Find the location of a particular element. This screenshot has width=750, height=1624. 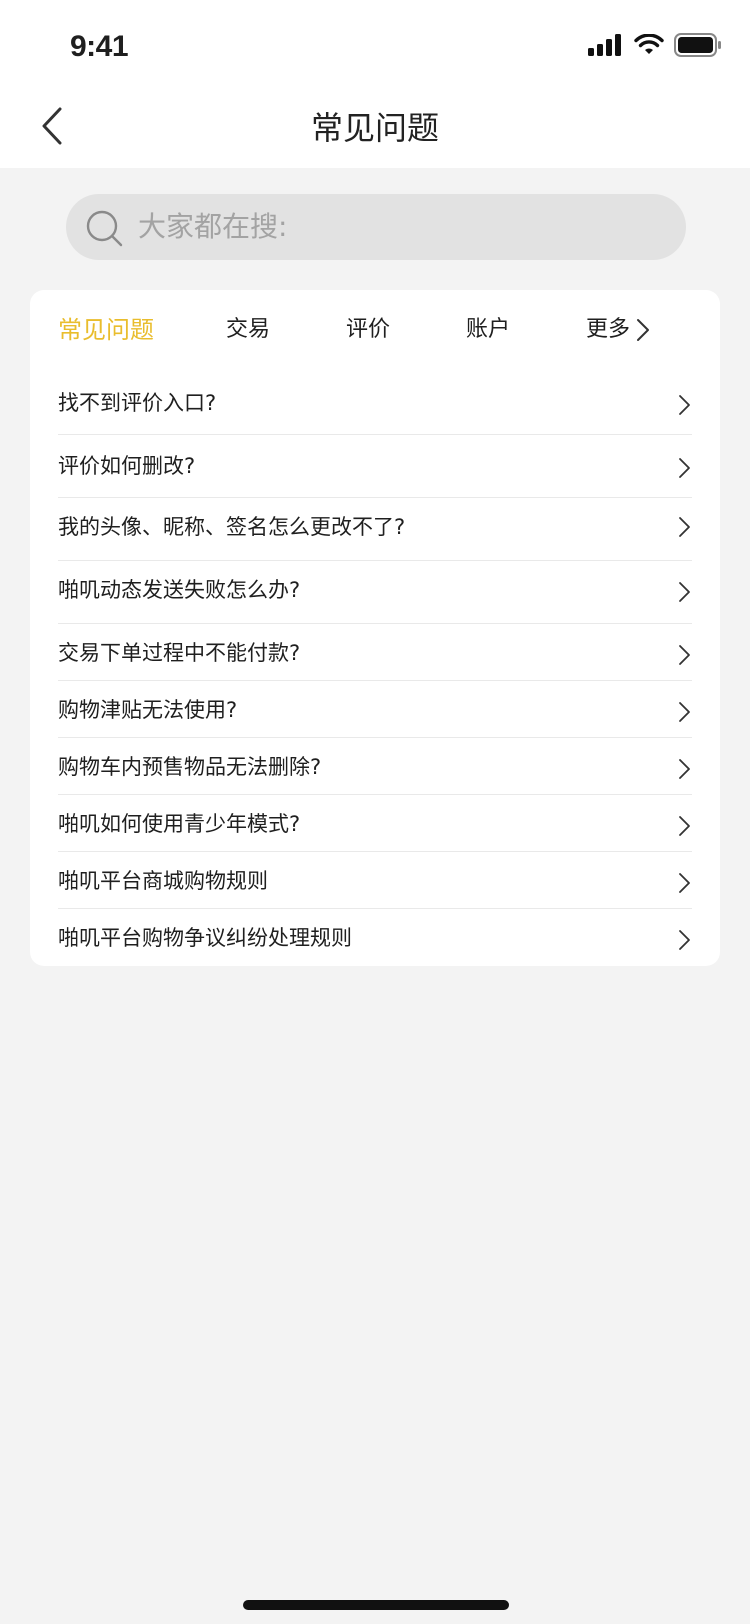

faq-item: 啪叽平台商城购物规则 is located at coordinates (375, 880).